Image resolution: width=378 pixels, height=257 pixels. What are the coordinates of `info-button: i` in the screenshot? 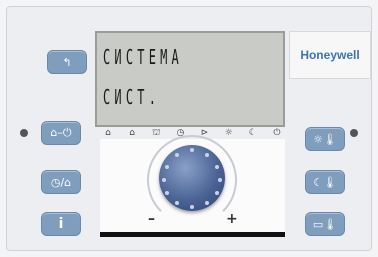 It's located at (61, 224).